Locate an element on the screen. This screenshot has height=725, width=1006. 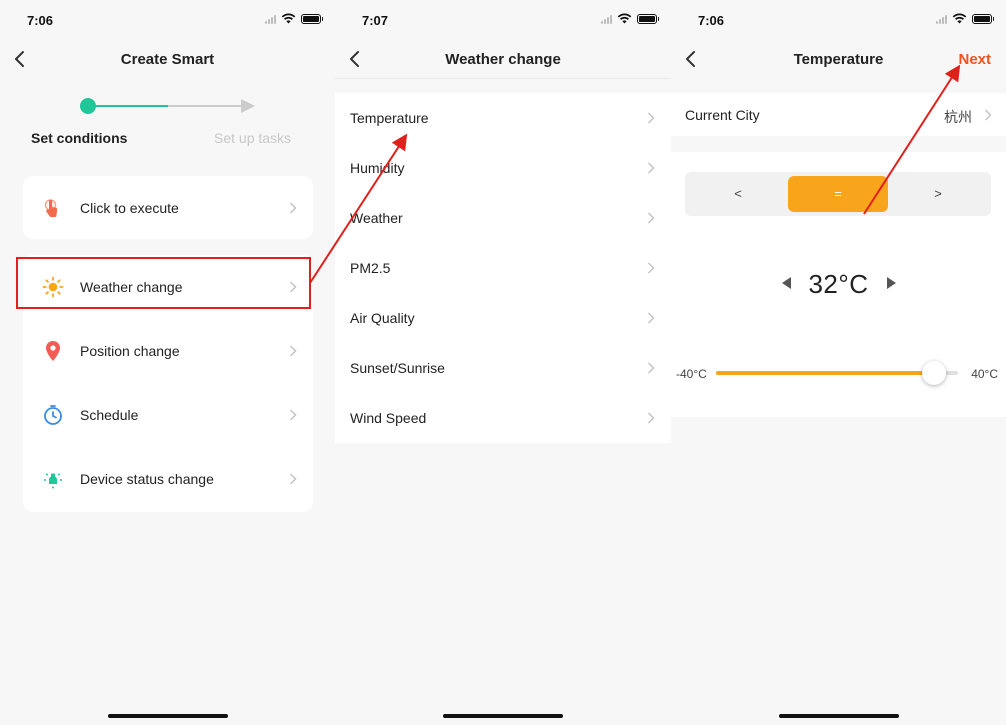
condition-label: Position change is located at coordinates (130, 351).